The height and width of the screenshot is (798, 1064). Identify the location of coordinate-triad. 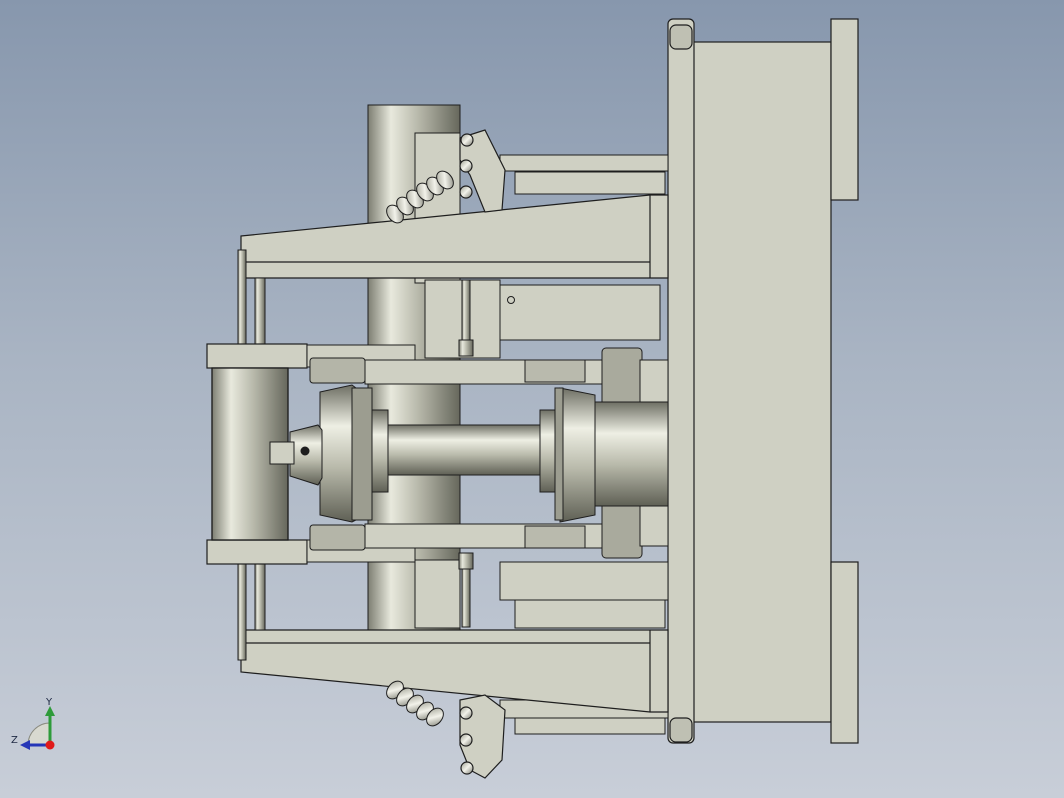
(37, 728).